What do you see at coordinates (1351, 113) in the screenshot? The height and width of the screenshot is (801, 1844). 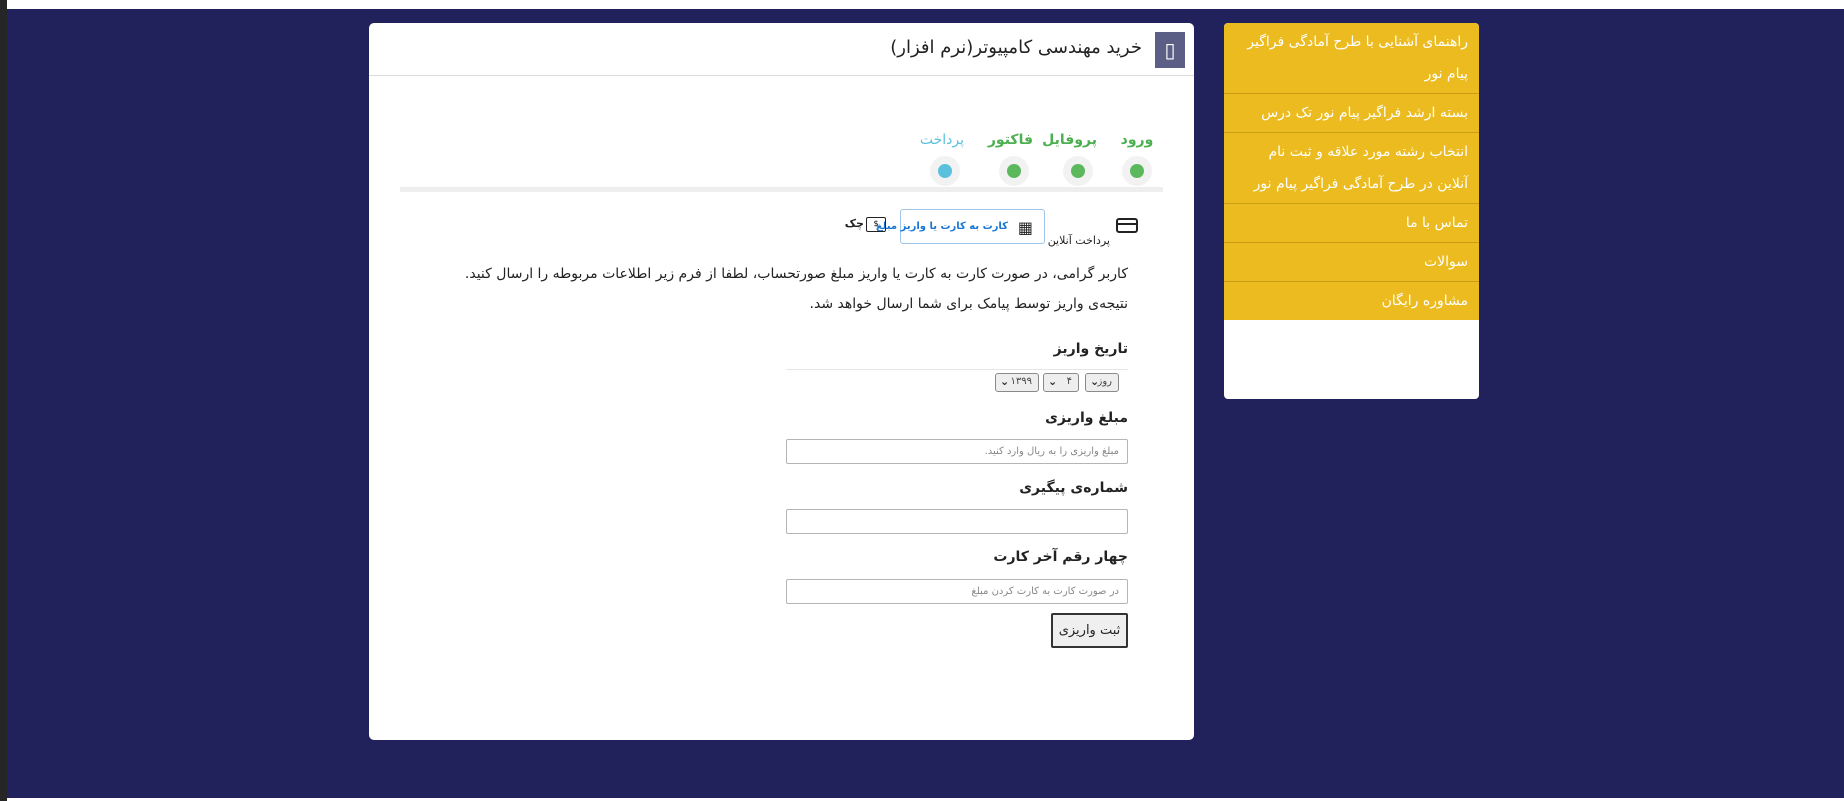 I see `sidebar-item-single-course: بسته ارشد فراگیر پیام نور تک درس` at bounding box center [1351, 113].